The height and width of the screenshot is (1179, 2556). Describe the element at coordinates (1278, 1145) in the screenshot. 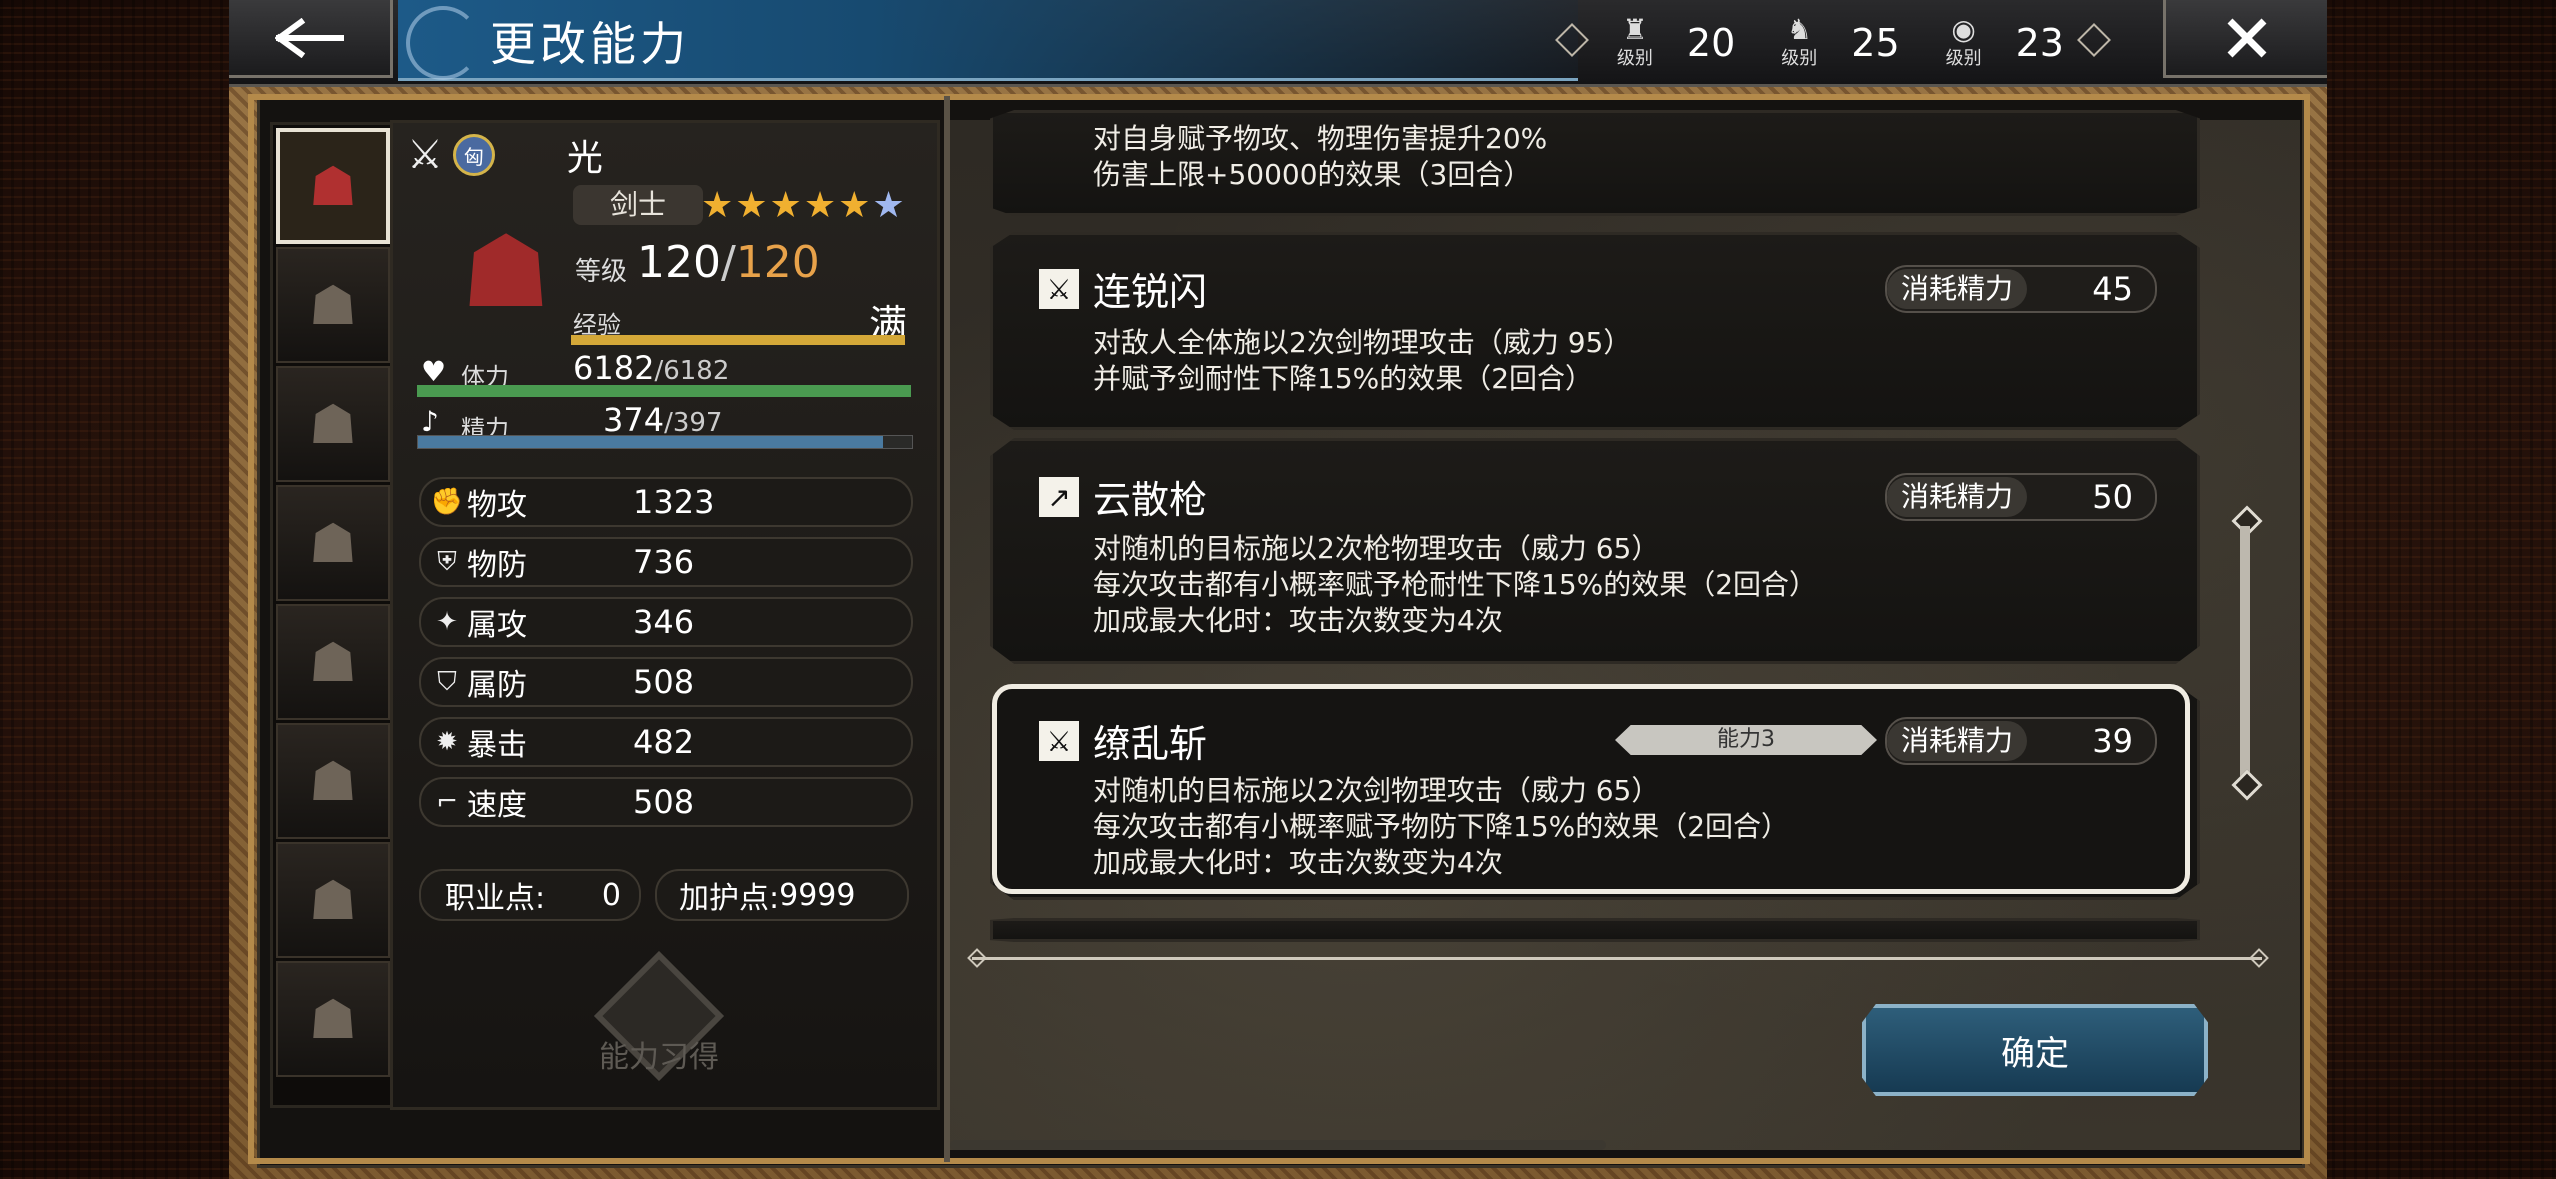

I see `home-indicator` at that location.